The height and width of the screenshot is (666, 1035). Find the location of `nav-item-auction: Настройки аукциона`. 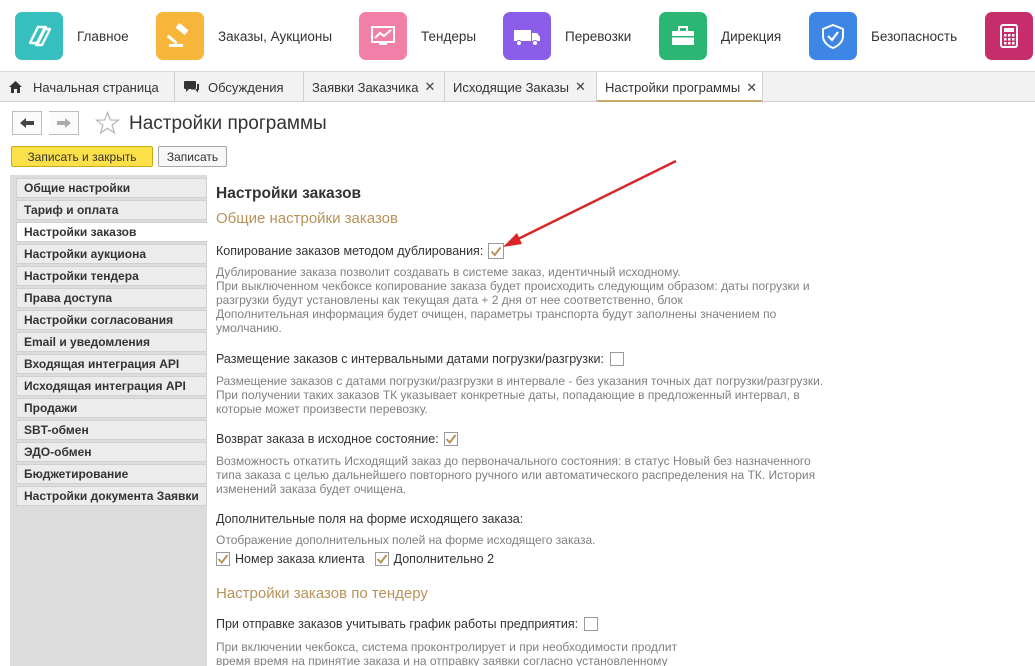

nav-item-auction: Настройки аукциона is located at coordinates (111, 254).